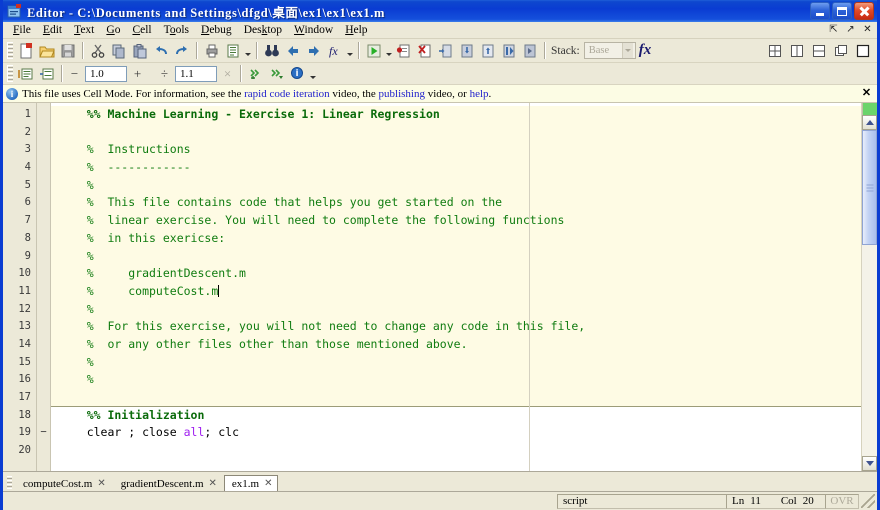 Image resolution: width=880 pixels, height=510 pixels. Describe the element at coordinates (445, 50) in the screenshot. I see `step-button` at that location.